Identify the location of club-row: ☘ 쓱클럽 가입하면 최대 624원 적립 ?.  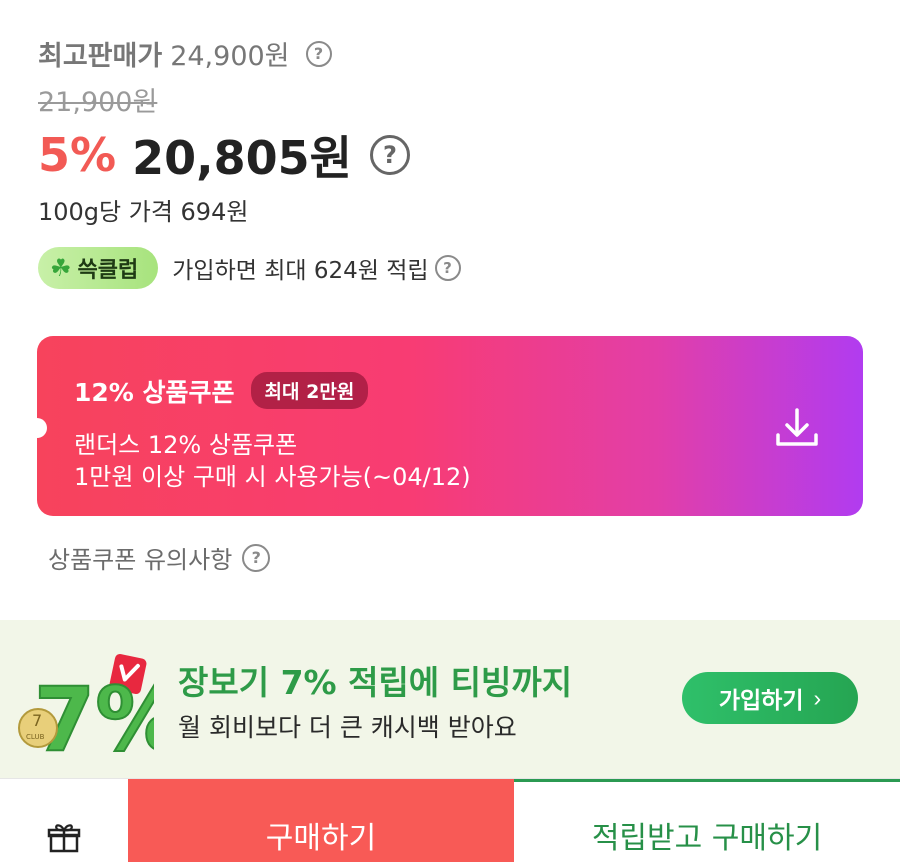
(249, 268).